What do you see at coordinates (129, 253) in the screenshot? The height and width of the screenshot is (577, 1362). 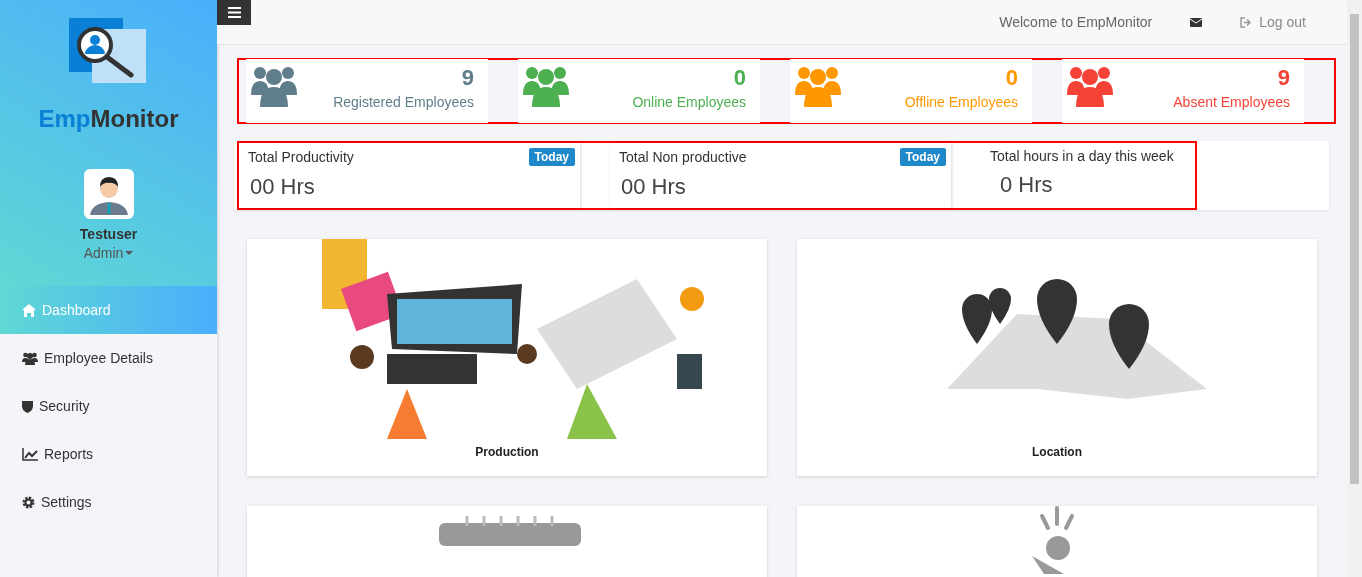 I see `caret-icon` at bounding box center [129, 253].